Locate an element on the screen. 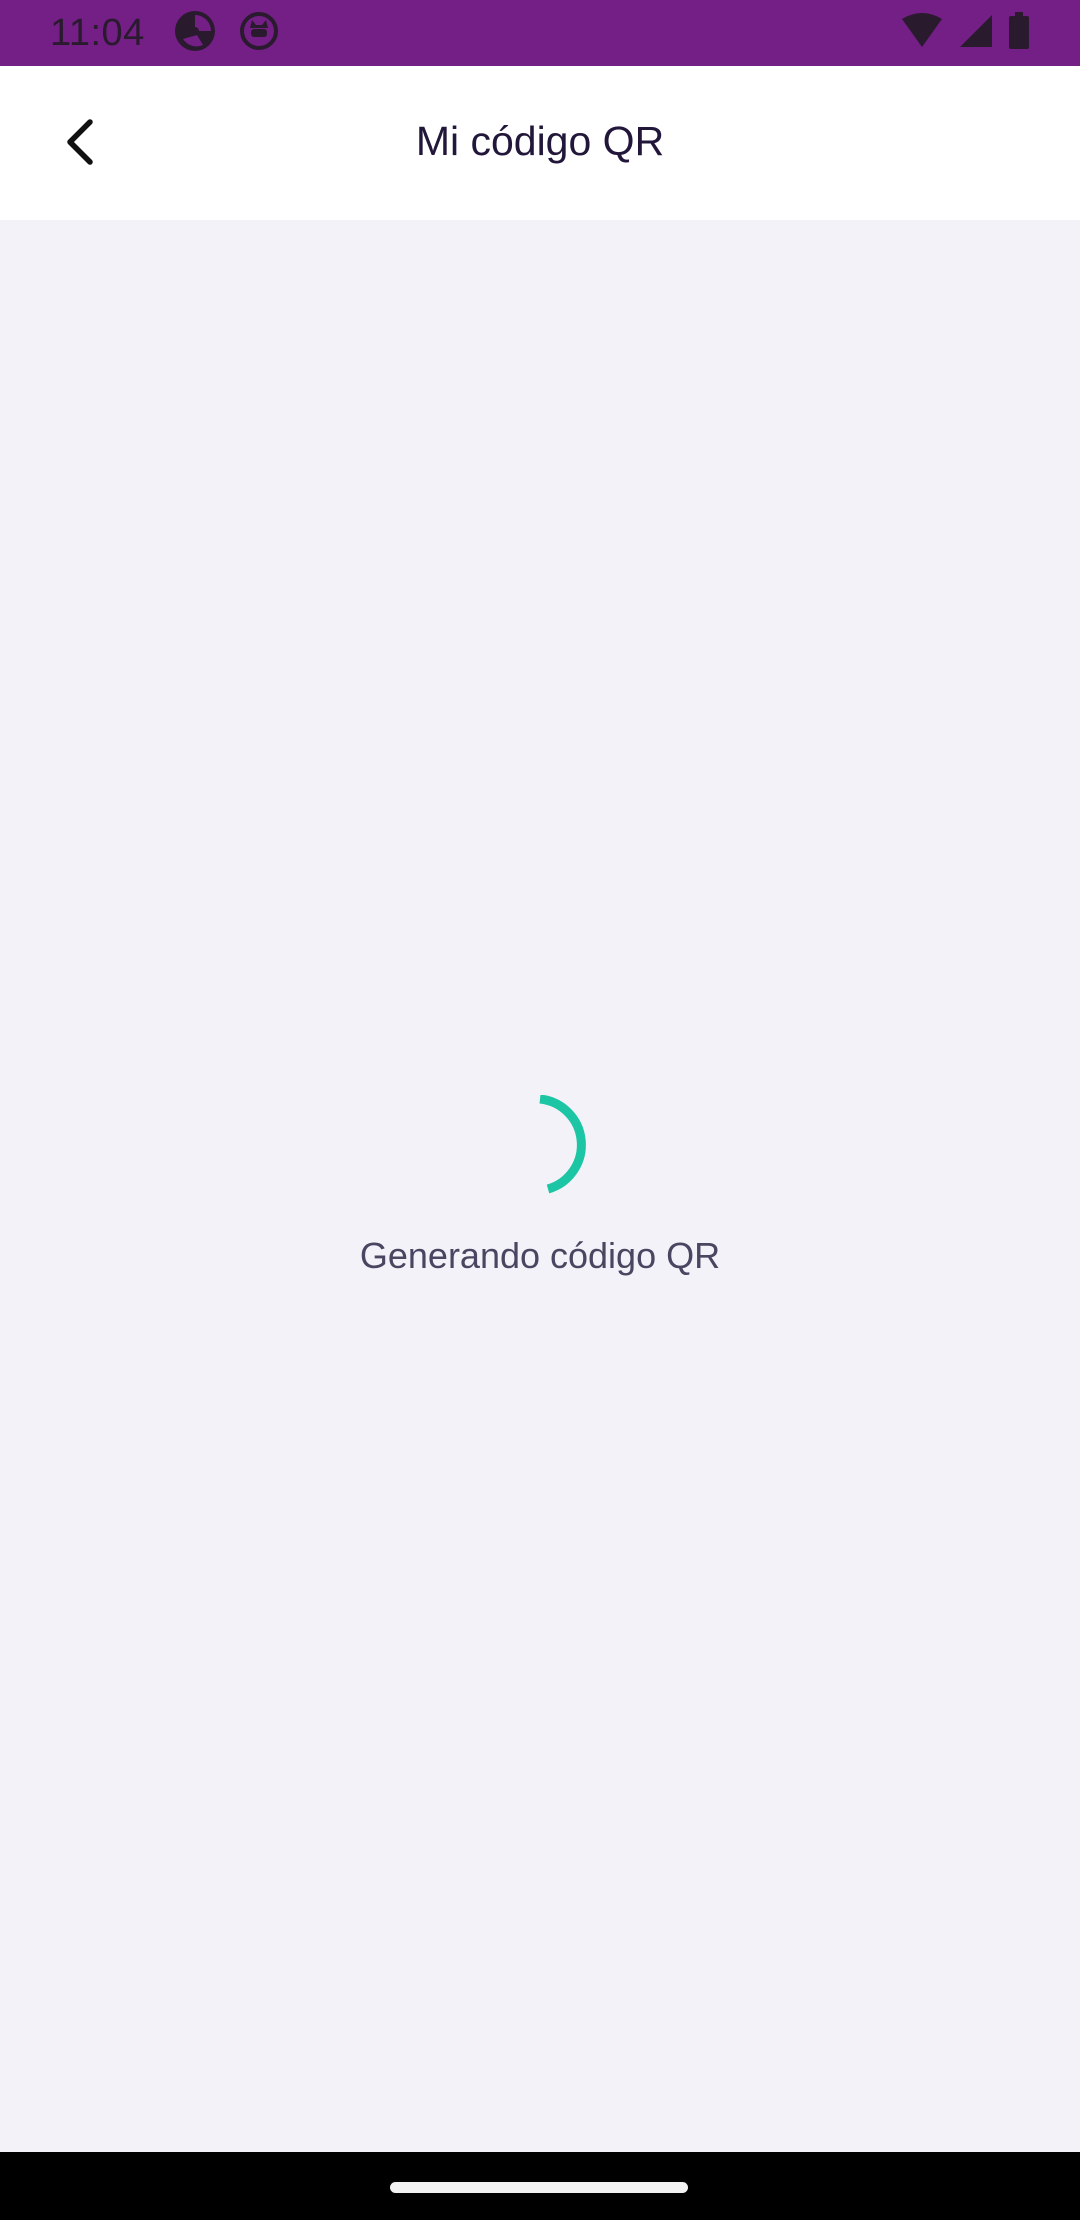  home-indicator is located at coordinates (539, 2187).